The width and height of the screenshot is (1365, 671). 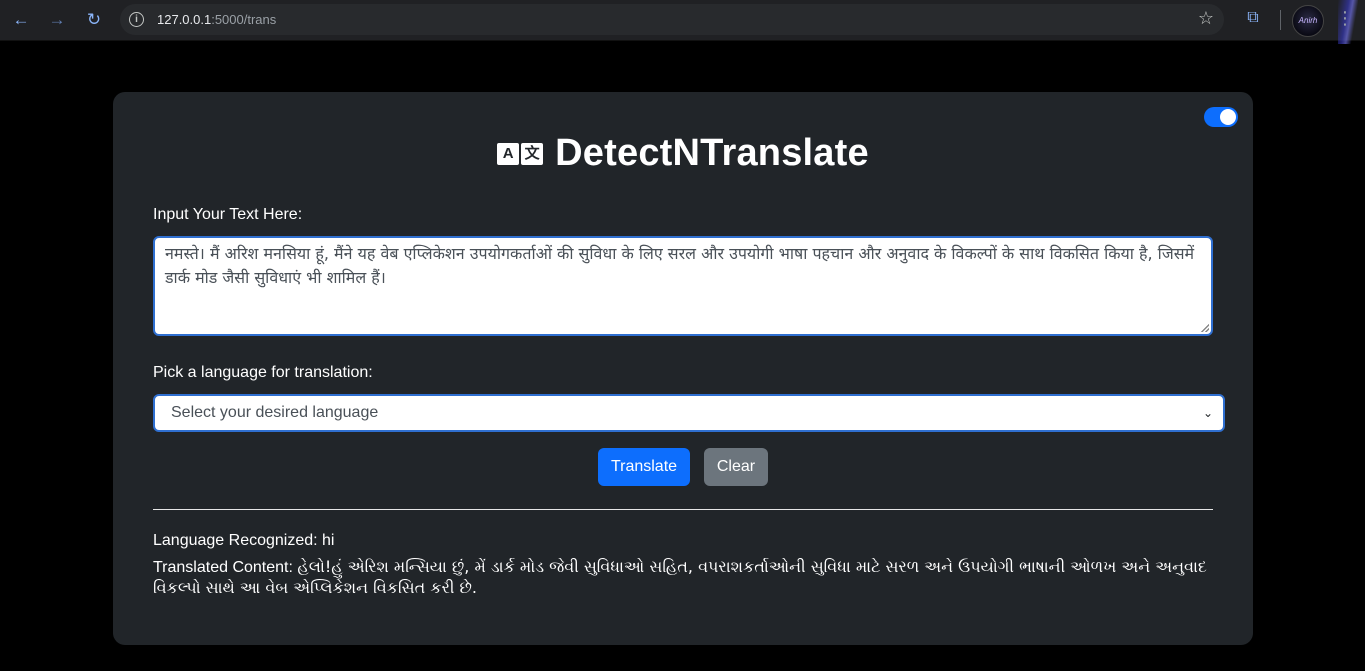 I want to click on language-label: Pick a language for translation:, so click(x=263, y=372).